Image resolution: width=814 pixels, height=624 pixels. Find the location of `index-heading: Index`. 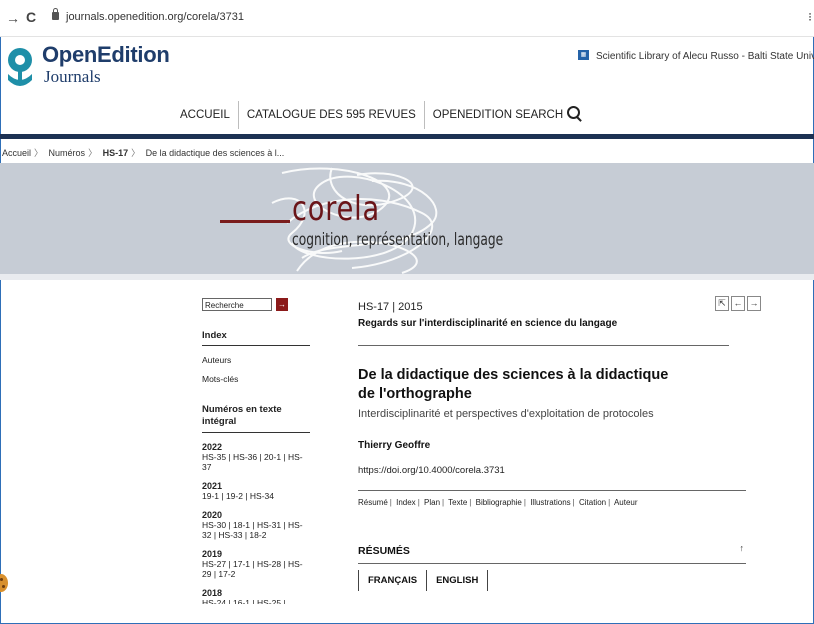

index-heading: Index is located at coordinates (256, 338).